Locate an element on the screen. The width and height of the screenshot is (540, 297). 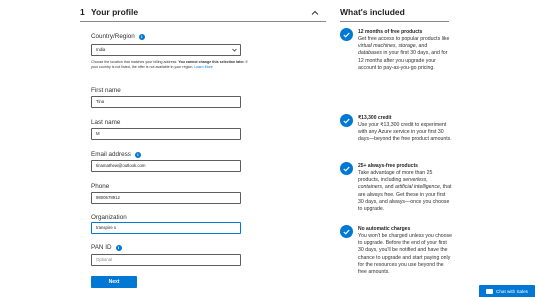
organization-value: transpire s is located at coordinates (106, 227).